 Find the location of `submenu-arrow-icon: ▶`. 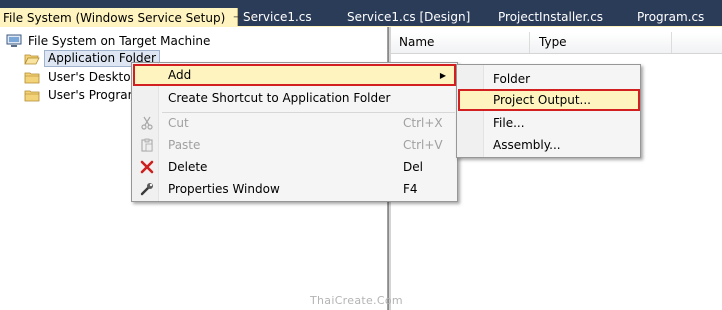

submenu-arrow-icon: ▶ is located at coordinates (442, 75).